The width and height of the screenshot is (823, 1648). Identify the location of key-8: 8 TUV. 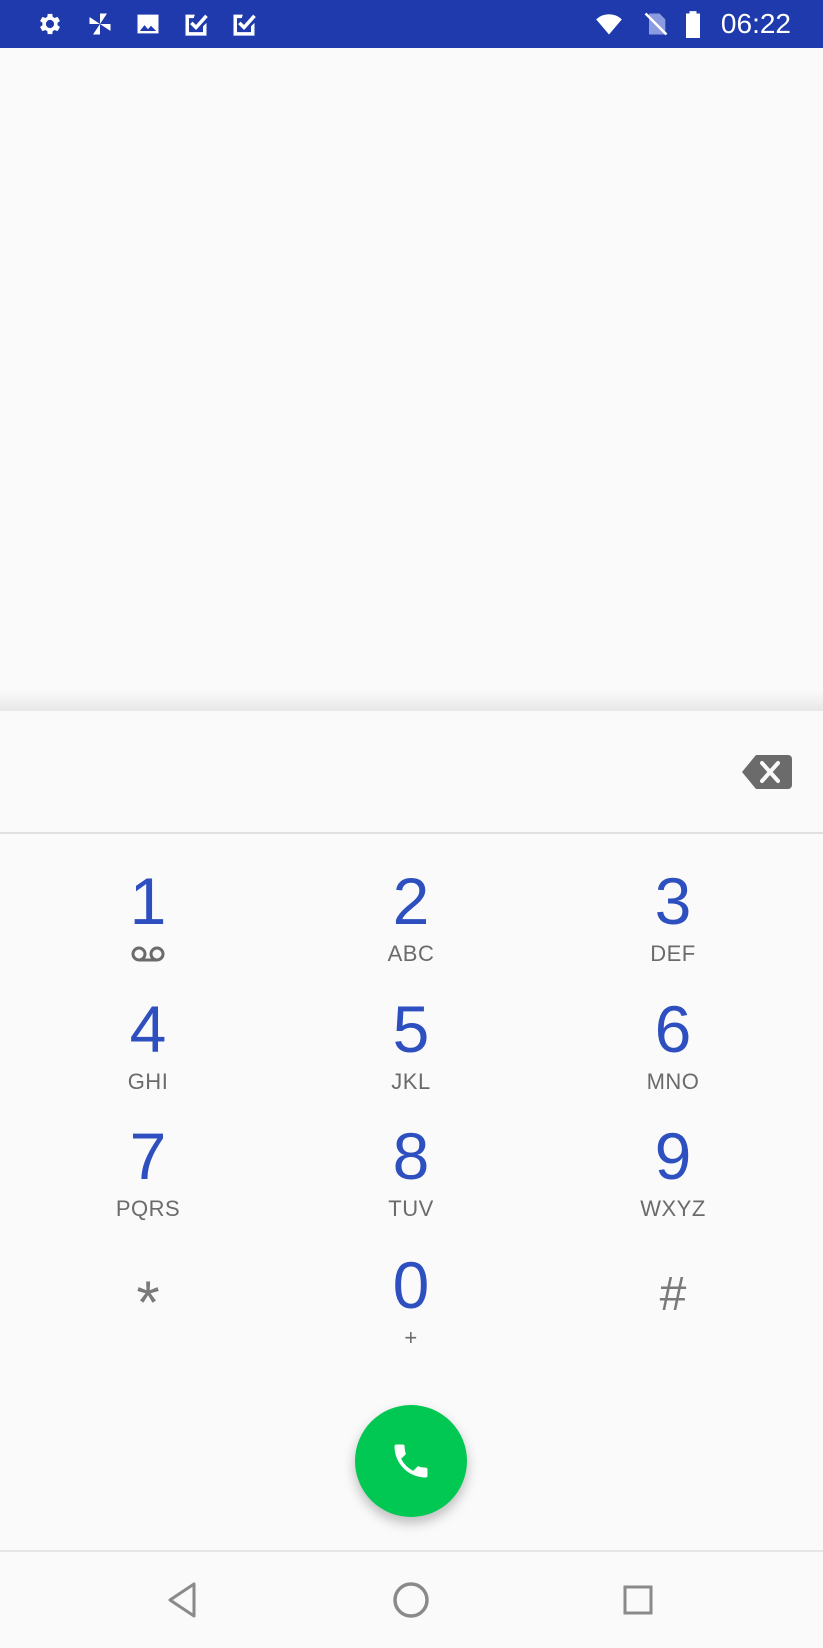
(411, 1176).